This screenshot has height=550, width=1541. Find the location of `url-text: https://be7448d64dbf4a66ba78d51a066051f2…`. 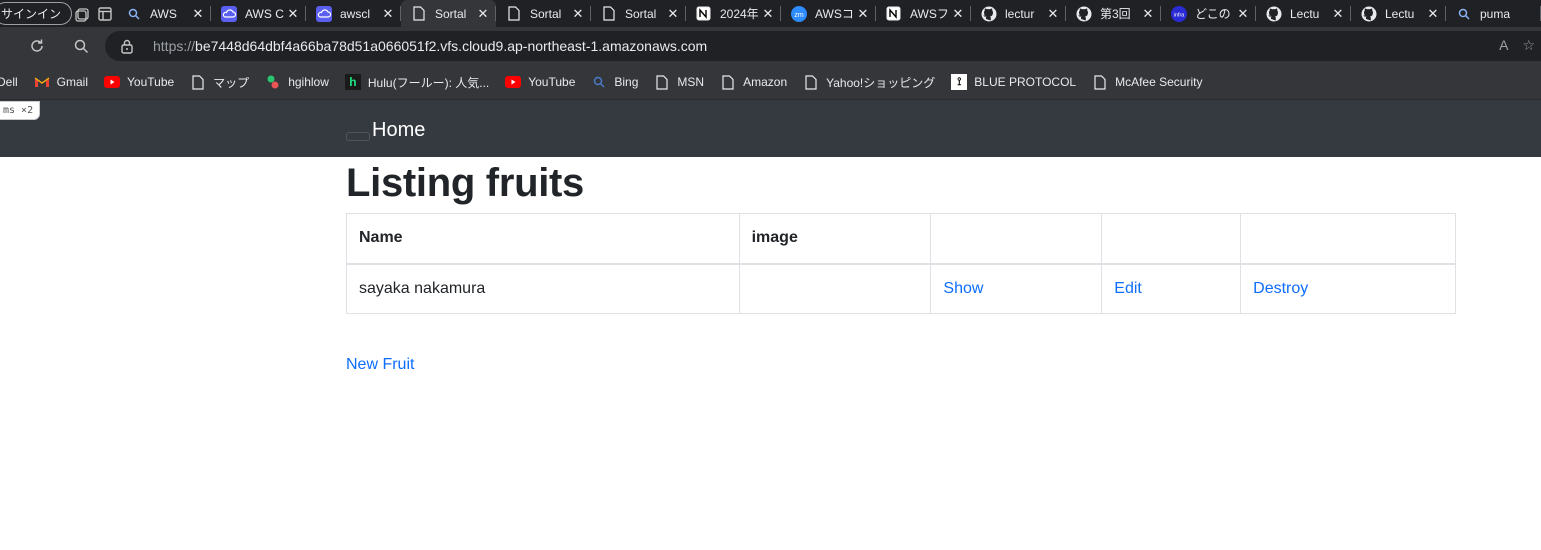

url-text: https://be7448d64dbf4a66ba78d51a066051f2… is located at coordinates (430, 46).